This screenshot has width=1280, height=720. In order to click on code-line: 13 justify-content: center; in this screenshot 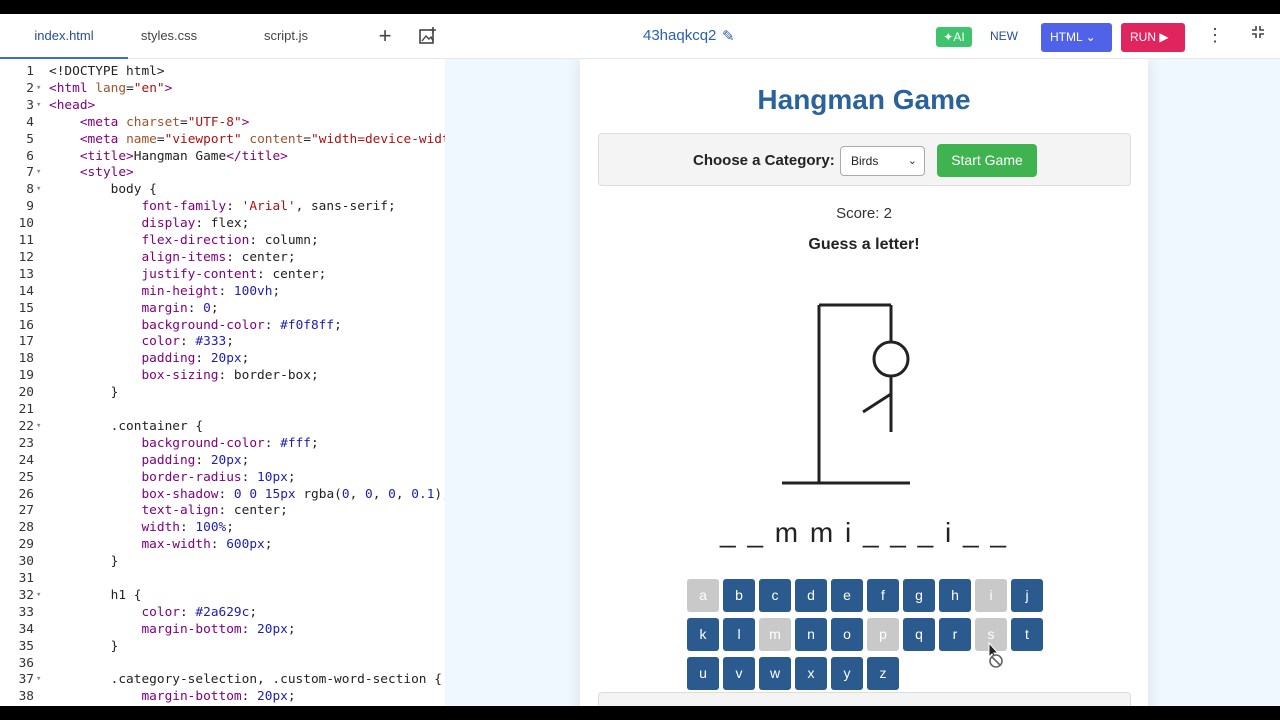, I will do `click(222, 274)`.